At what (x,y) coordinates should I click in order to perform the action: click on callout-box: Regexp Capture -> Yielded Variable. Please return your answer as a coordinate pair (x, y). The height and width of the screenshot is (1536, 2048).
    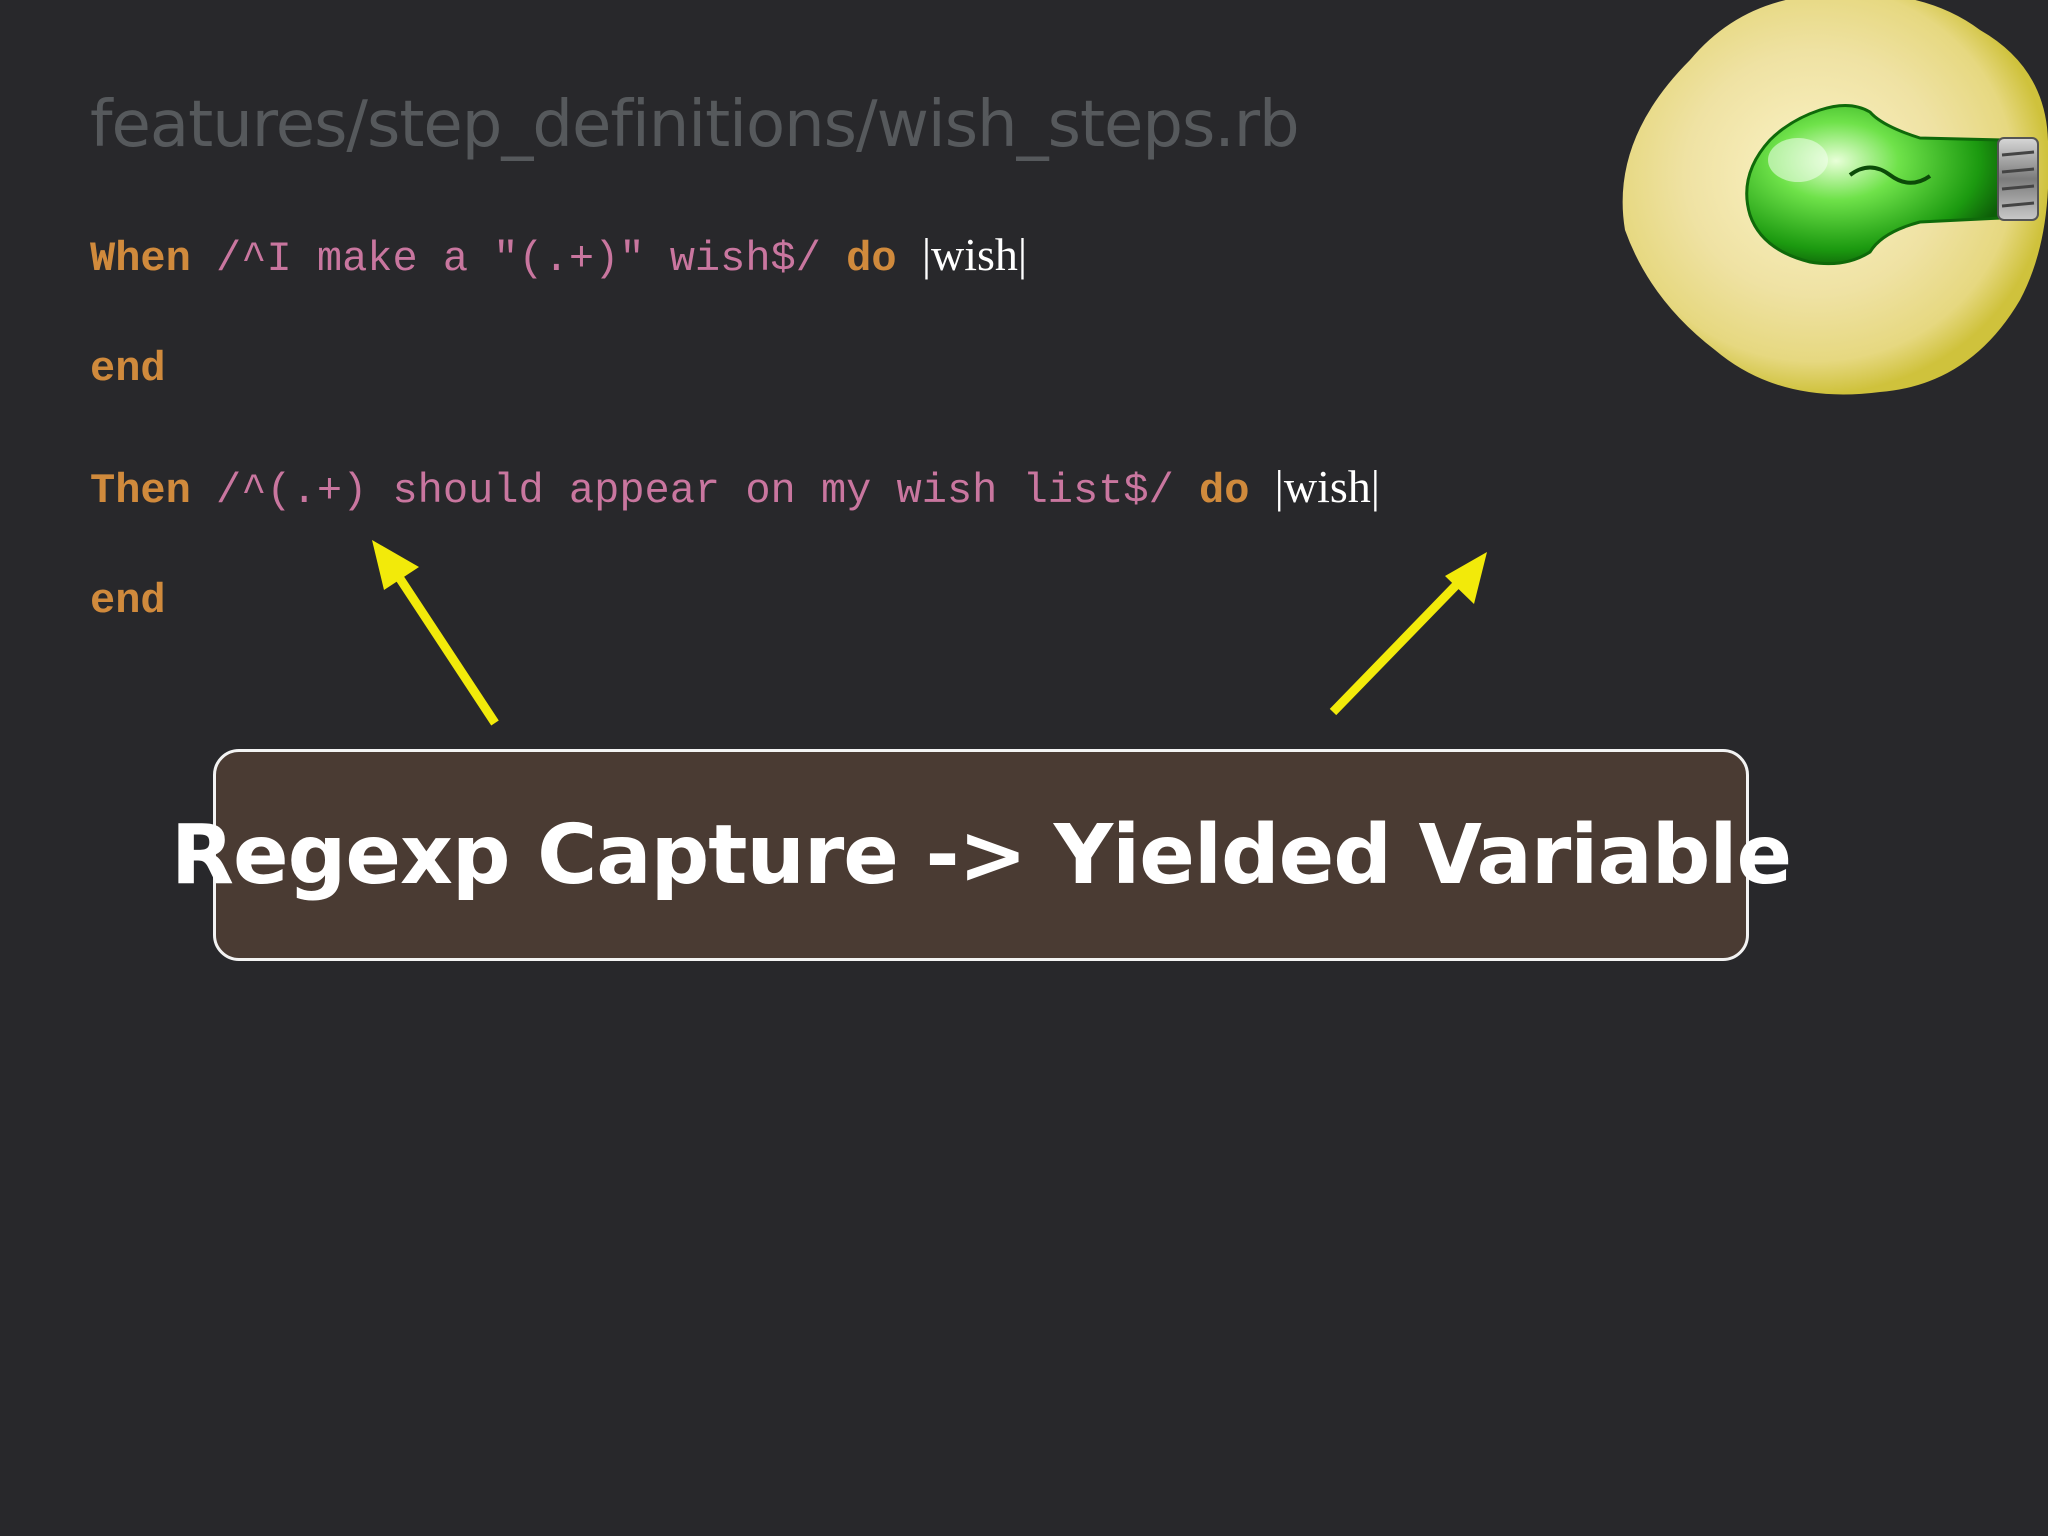
    Looking at the image, I should click on (981, 855).